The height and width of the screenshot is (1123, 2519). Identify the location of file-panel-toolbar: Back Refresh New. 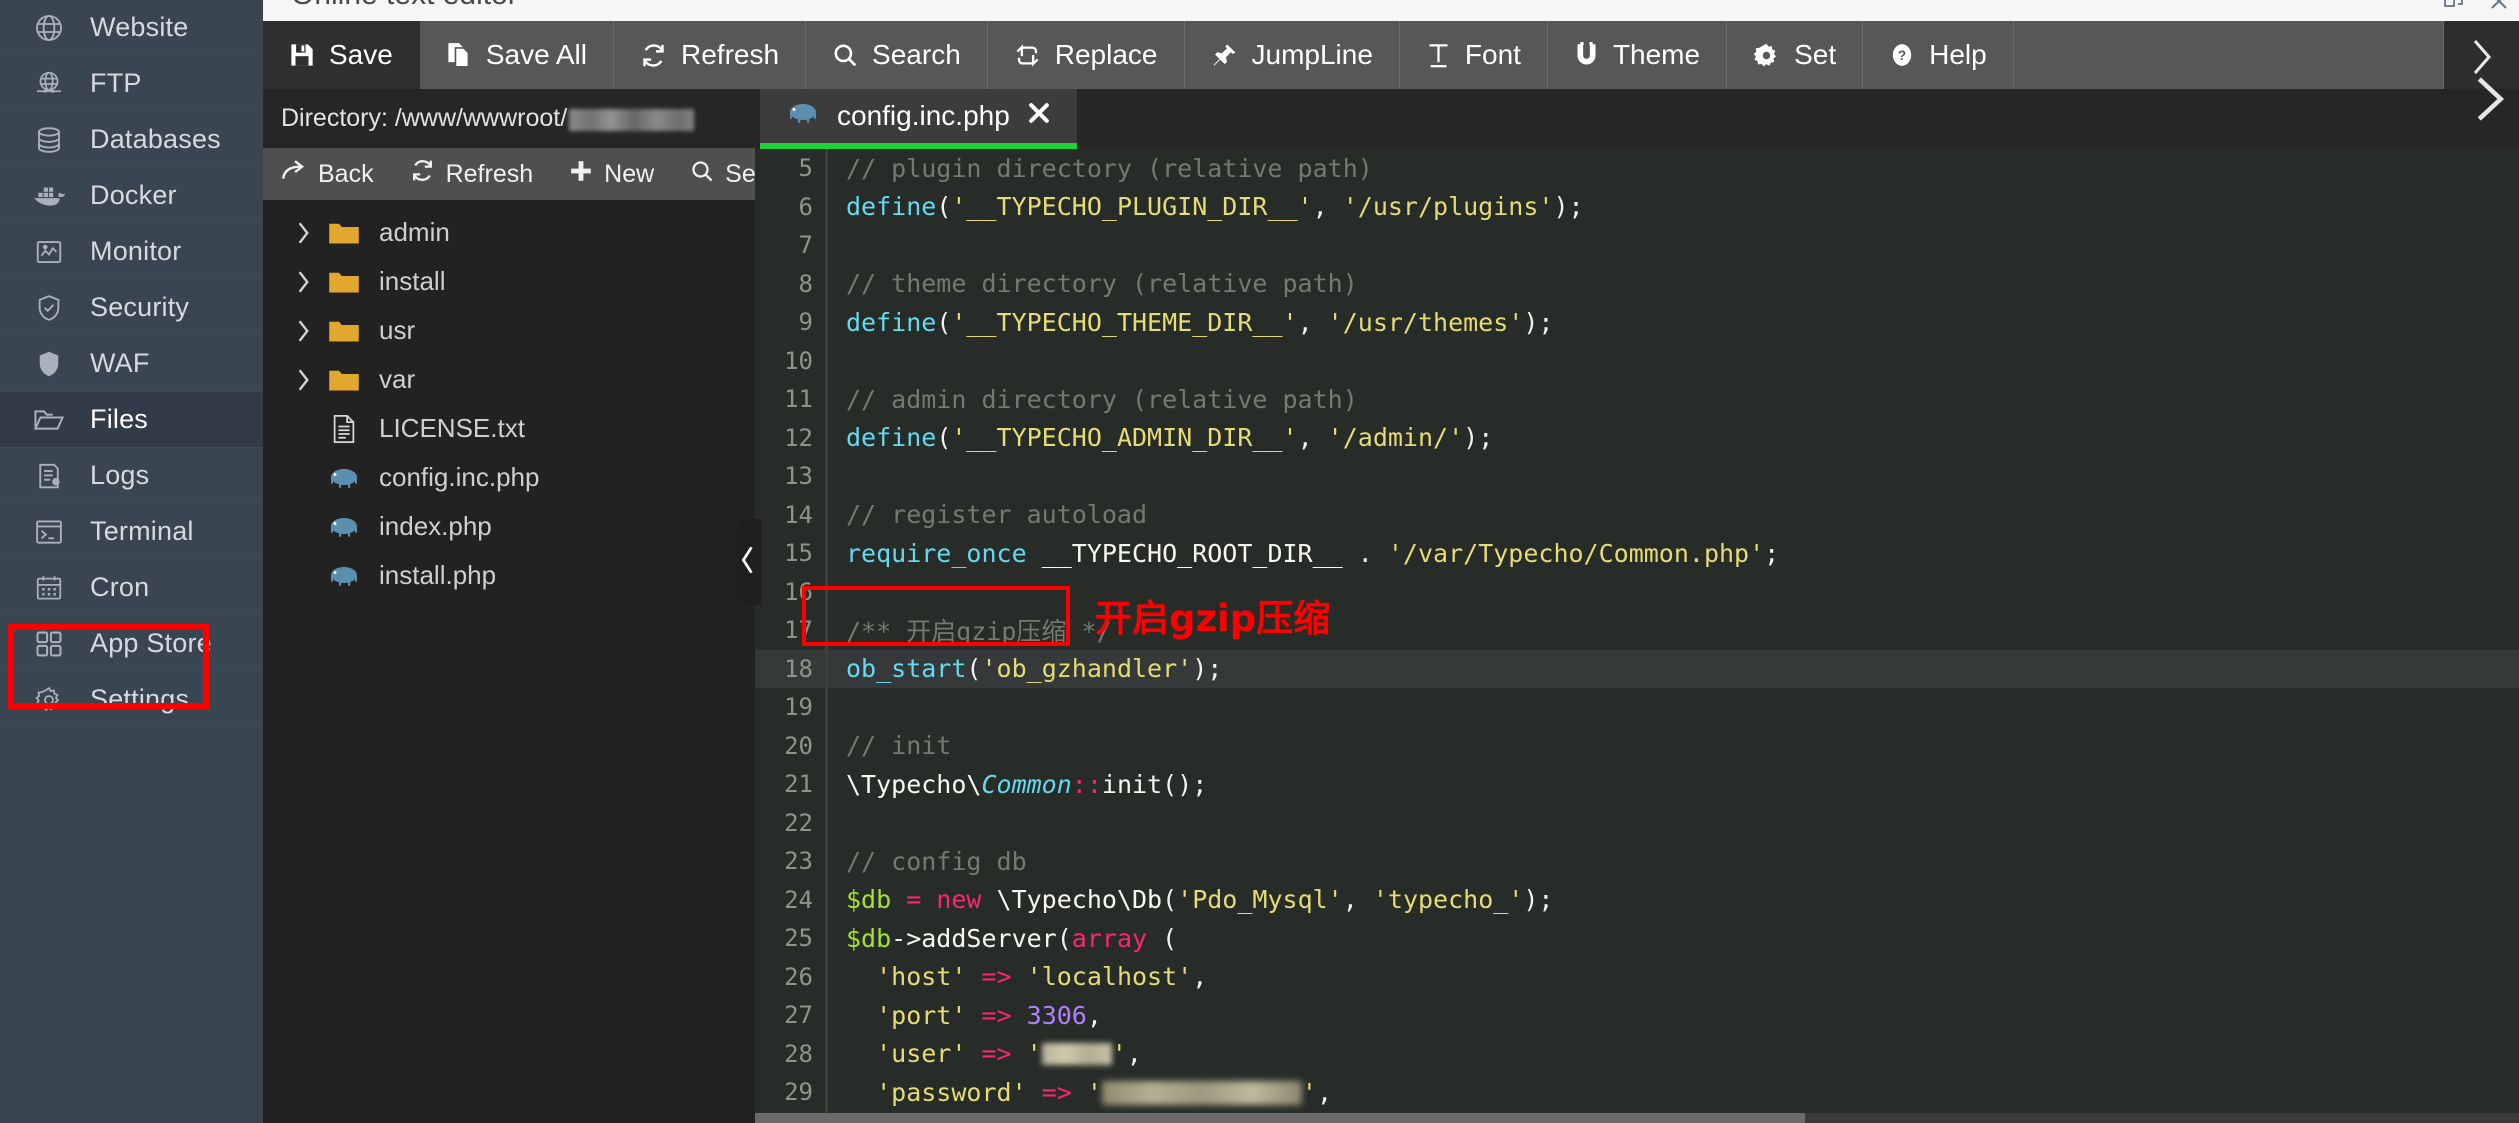
(533, 174).